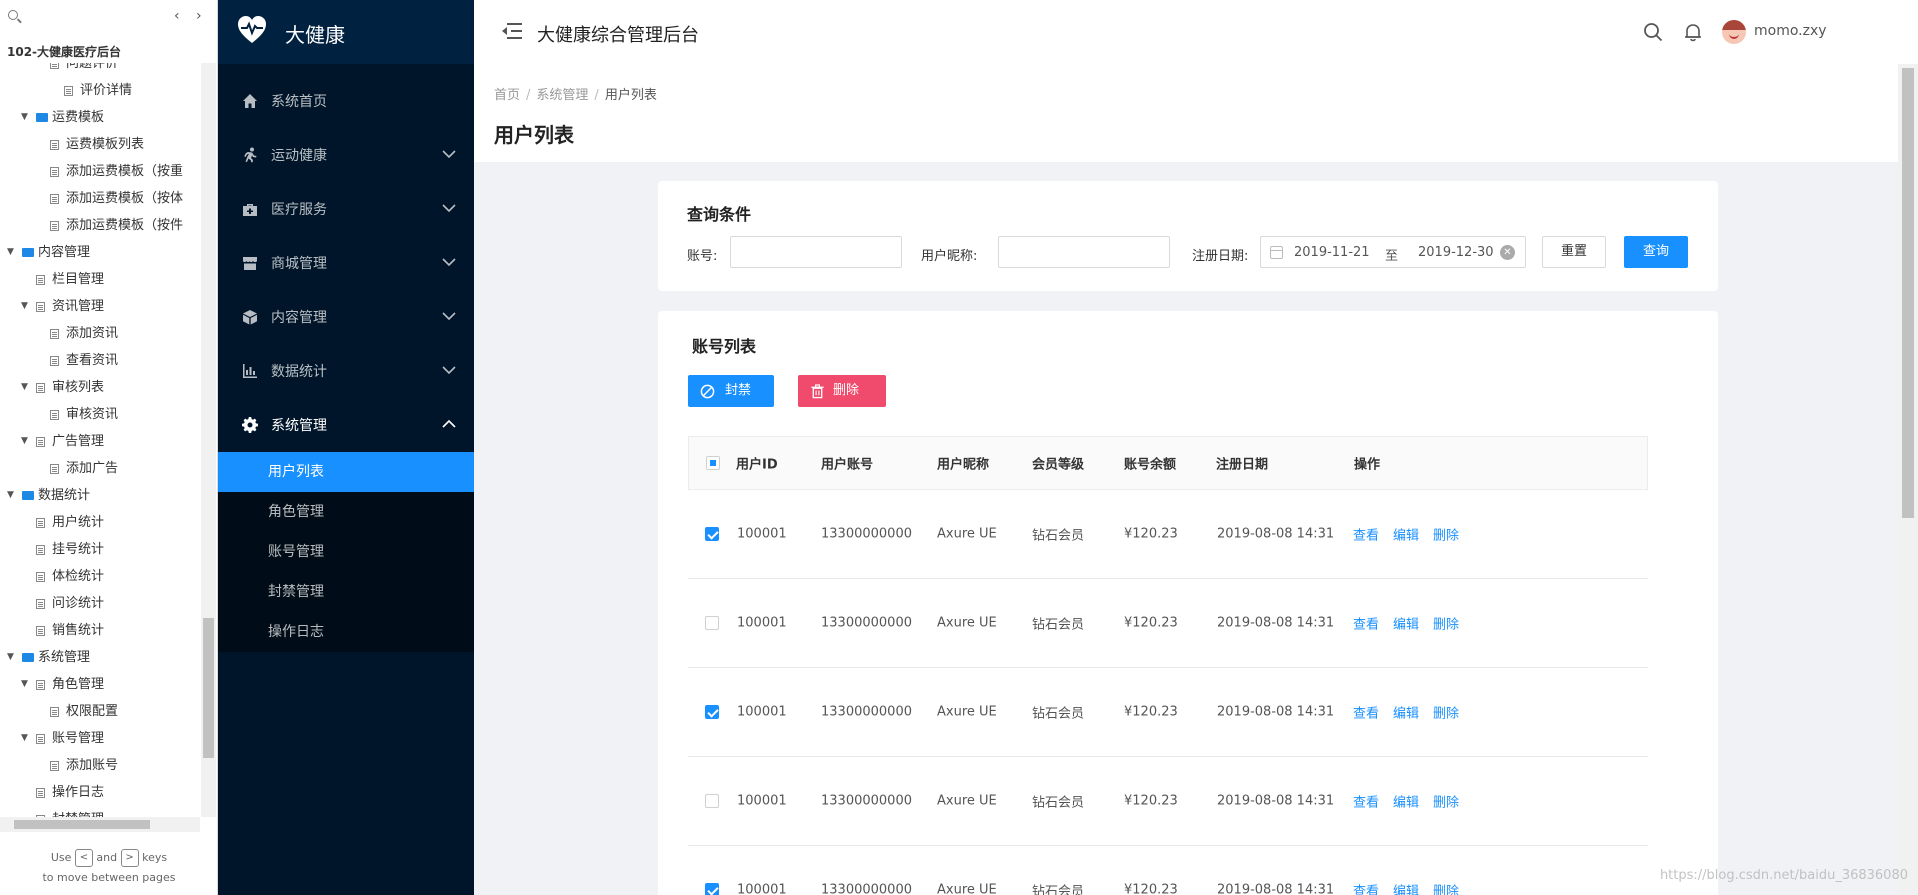 Image resolution: width=1918 pixels, height=895 pixels. I want to click on tree-item: ▼ 内容管理, so click(100, 252).